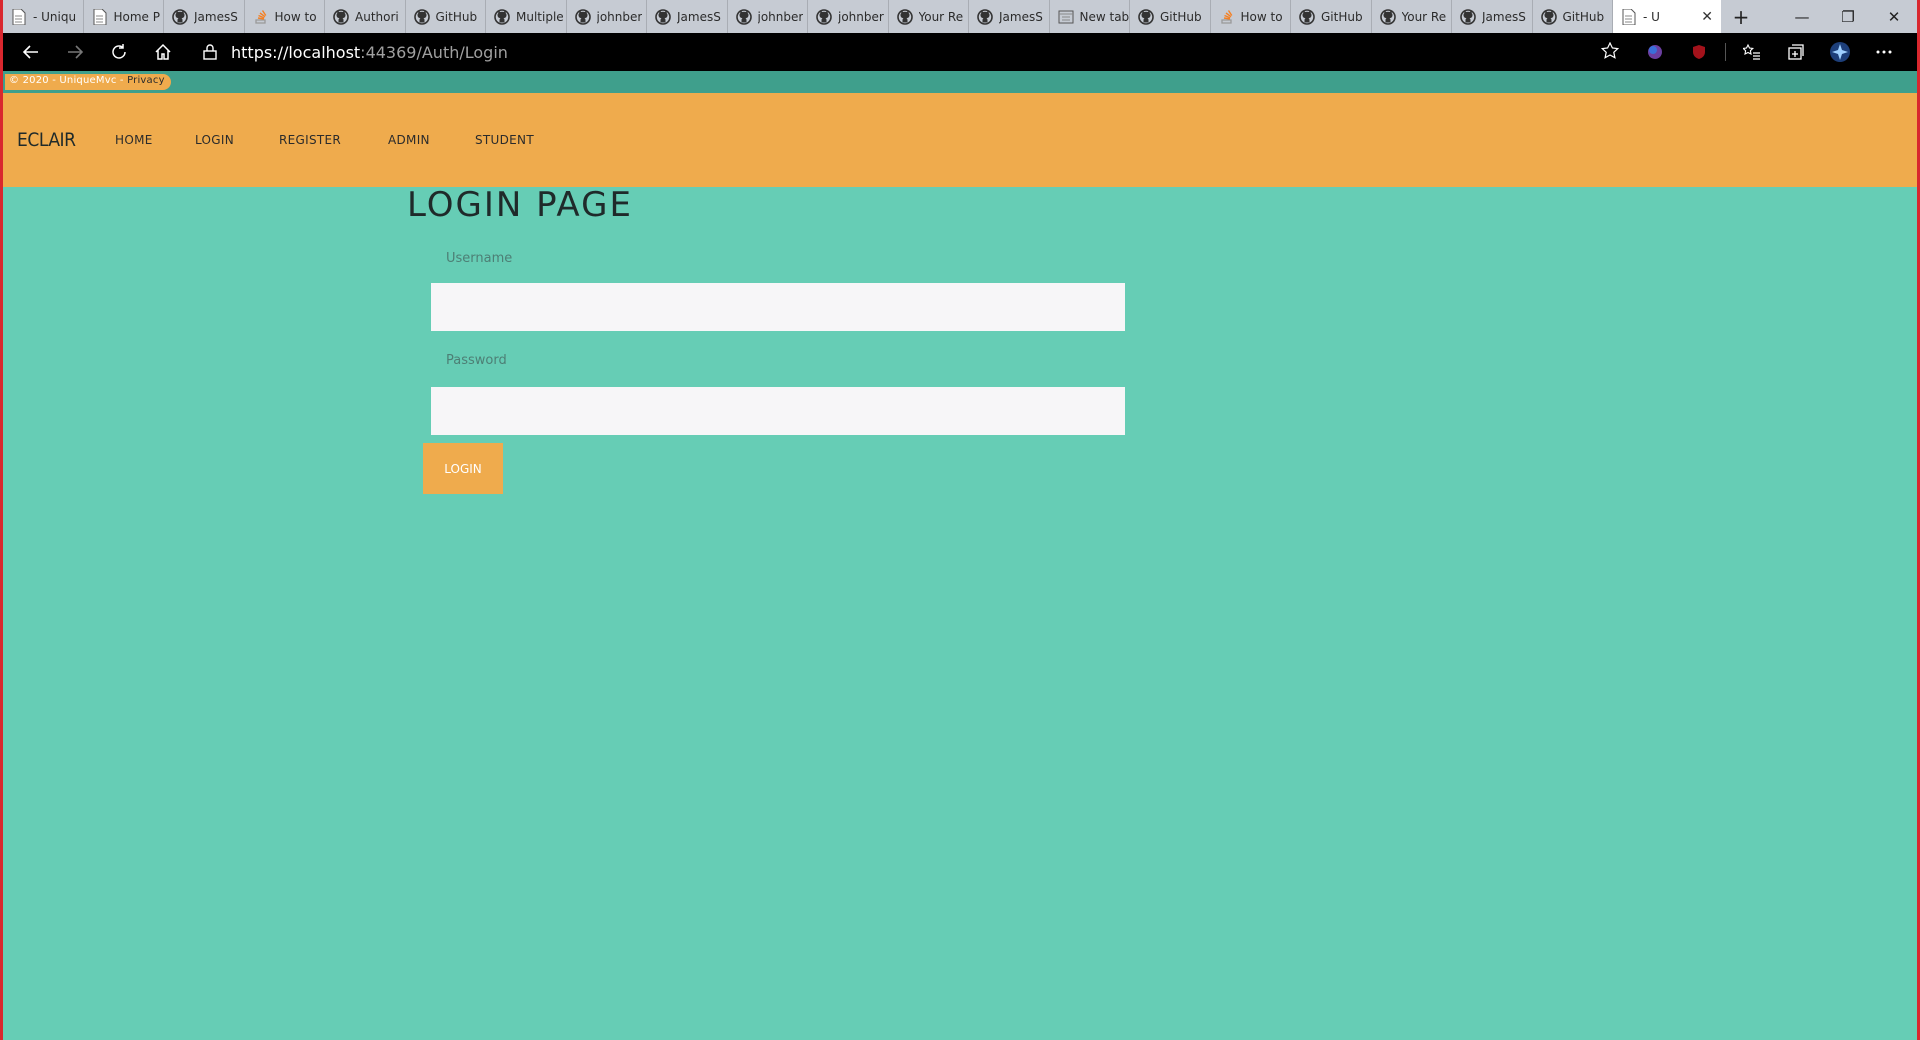 Image resolution: width=1920 pixels, height=1040 pixels. What do you see at coordinates (520, 205) in the screenshot?
I see `page-title: LOGIN PAGE` at bounding box center [520, 205].